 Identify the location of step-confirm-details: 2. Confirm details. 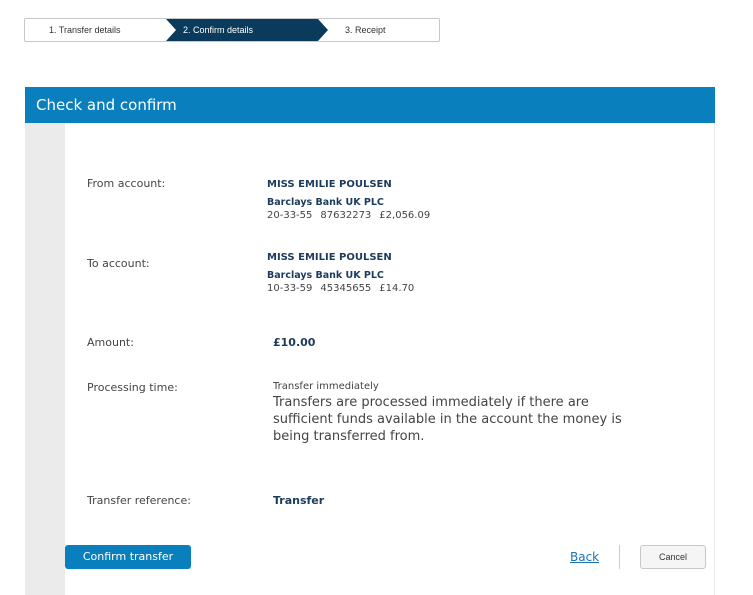
(247, 30).